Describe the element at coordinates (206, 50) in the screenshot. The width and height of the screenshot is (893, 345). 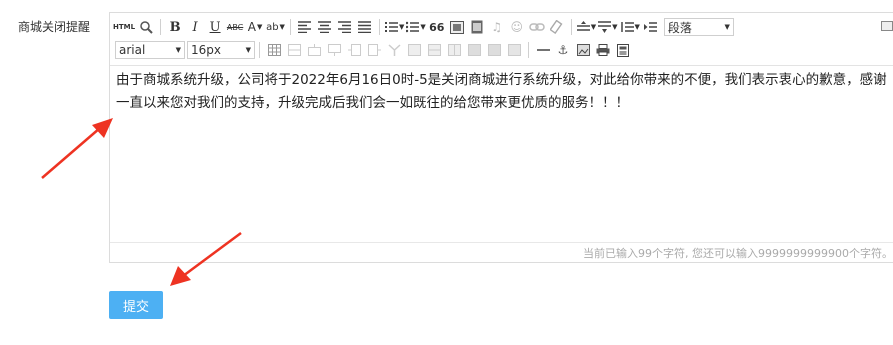
I see `font-size-select-value: 16px` at that location.